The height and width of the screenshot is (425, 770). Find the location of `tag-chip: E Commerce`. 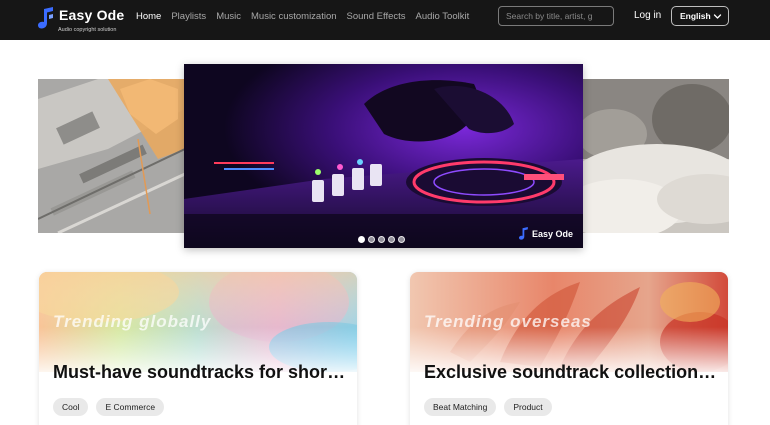

tag-chip: E Commerce is located at coordinates (130, 407).